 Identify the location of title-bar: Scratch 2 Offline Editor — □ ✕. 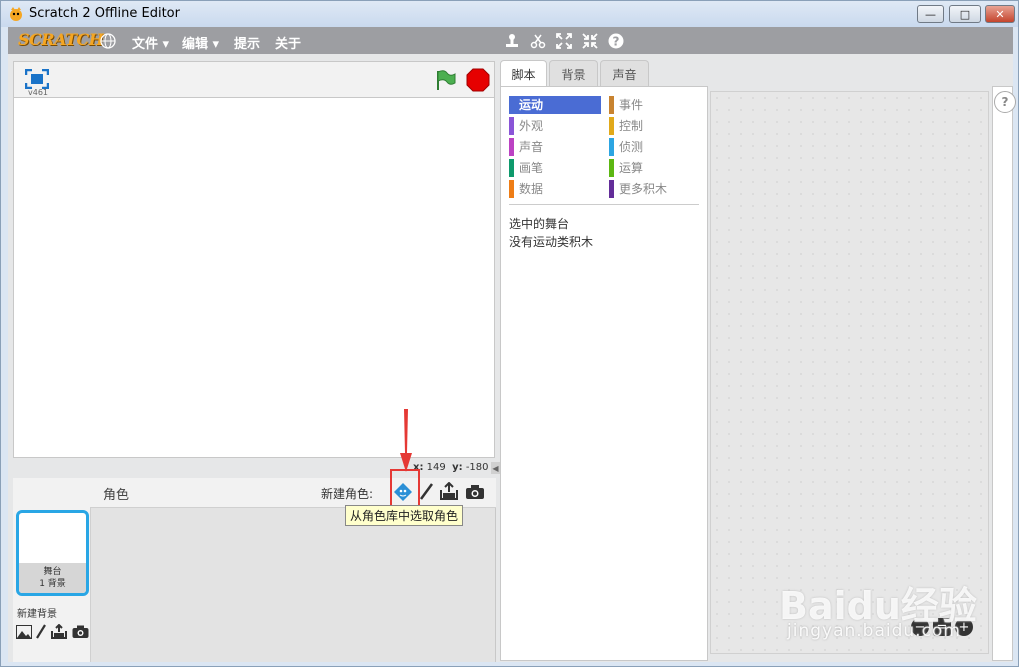
(509, 14).